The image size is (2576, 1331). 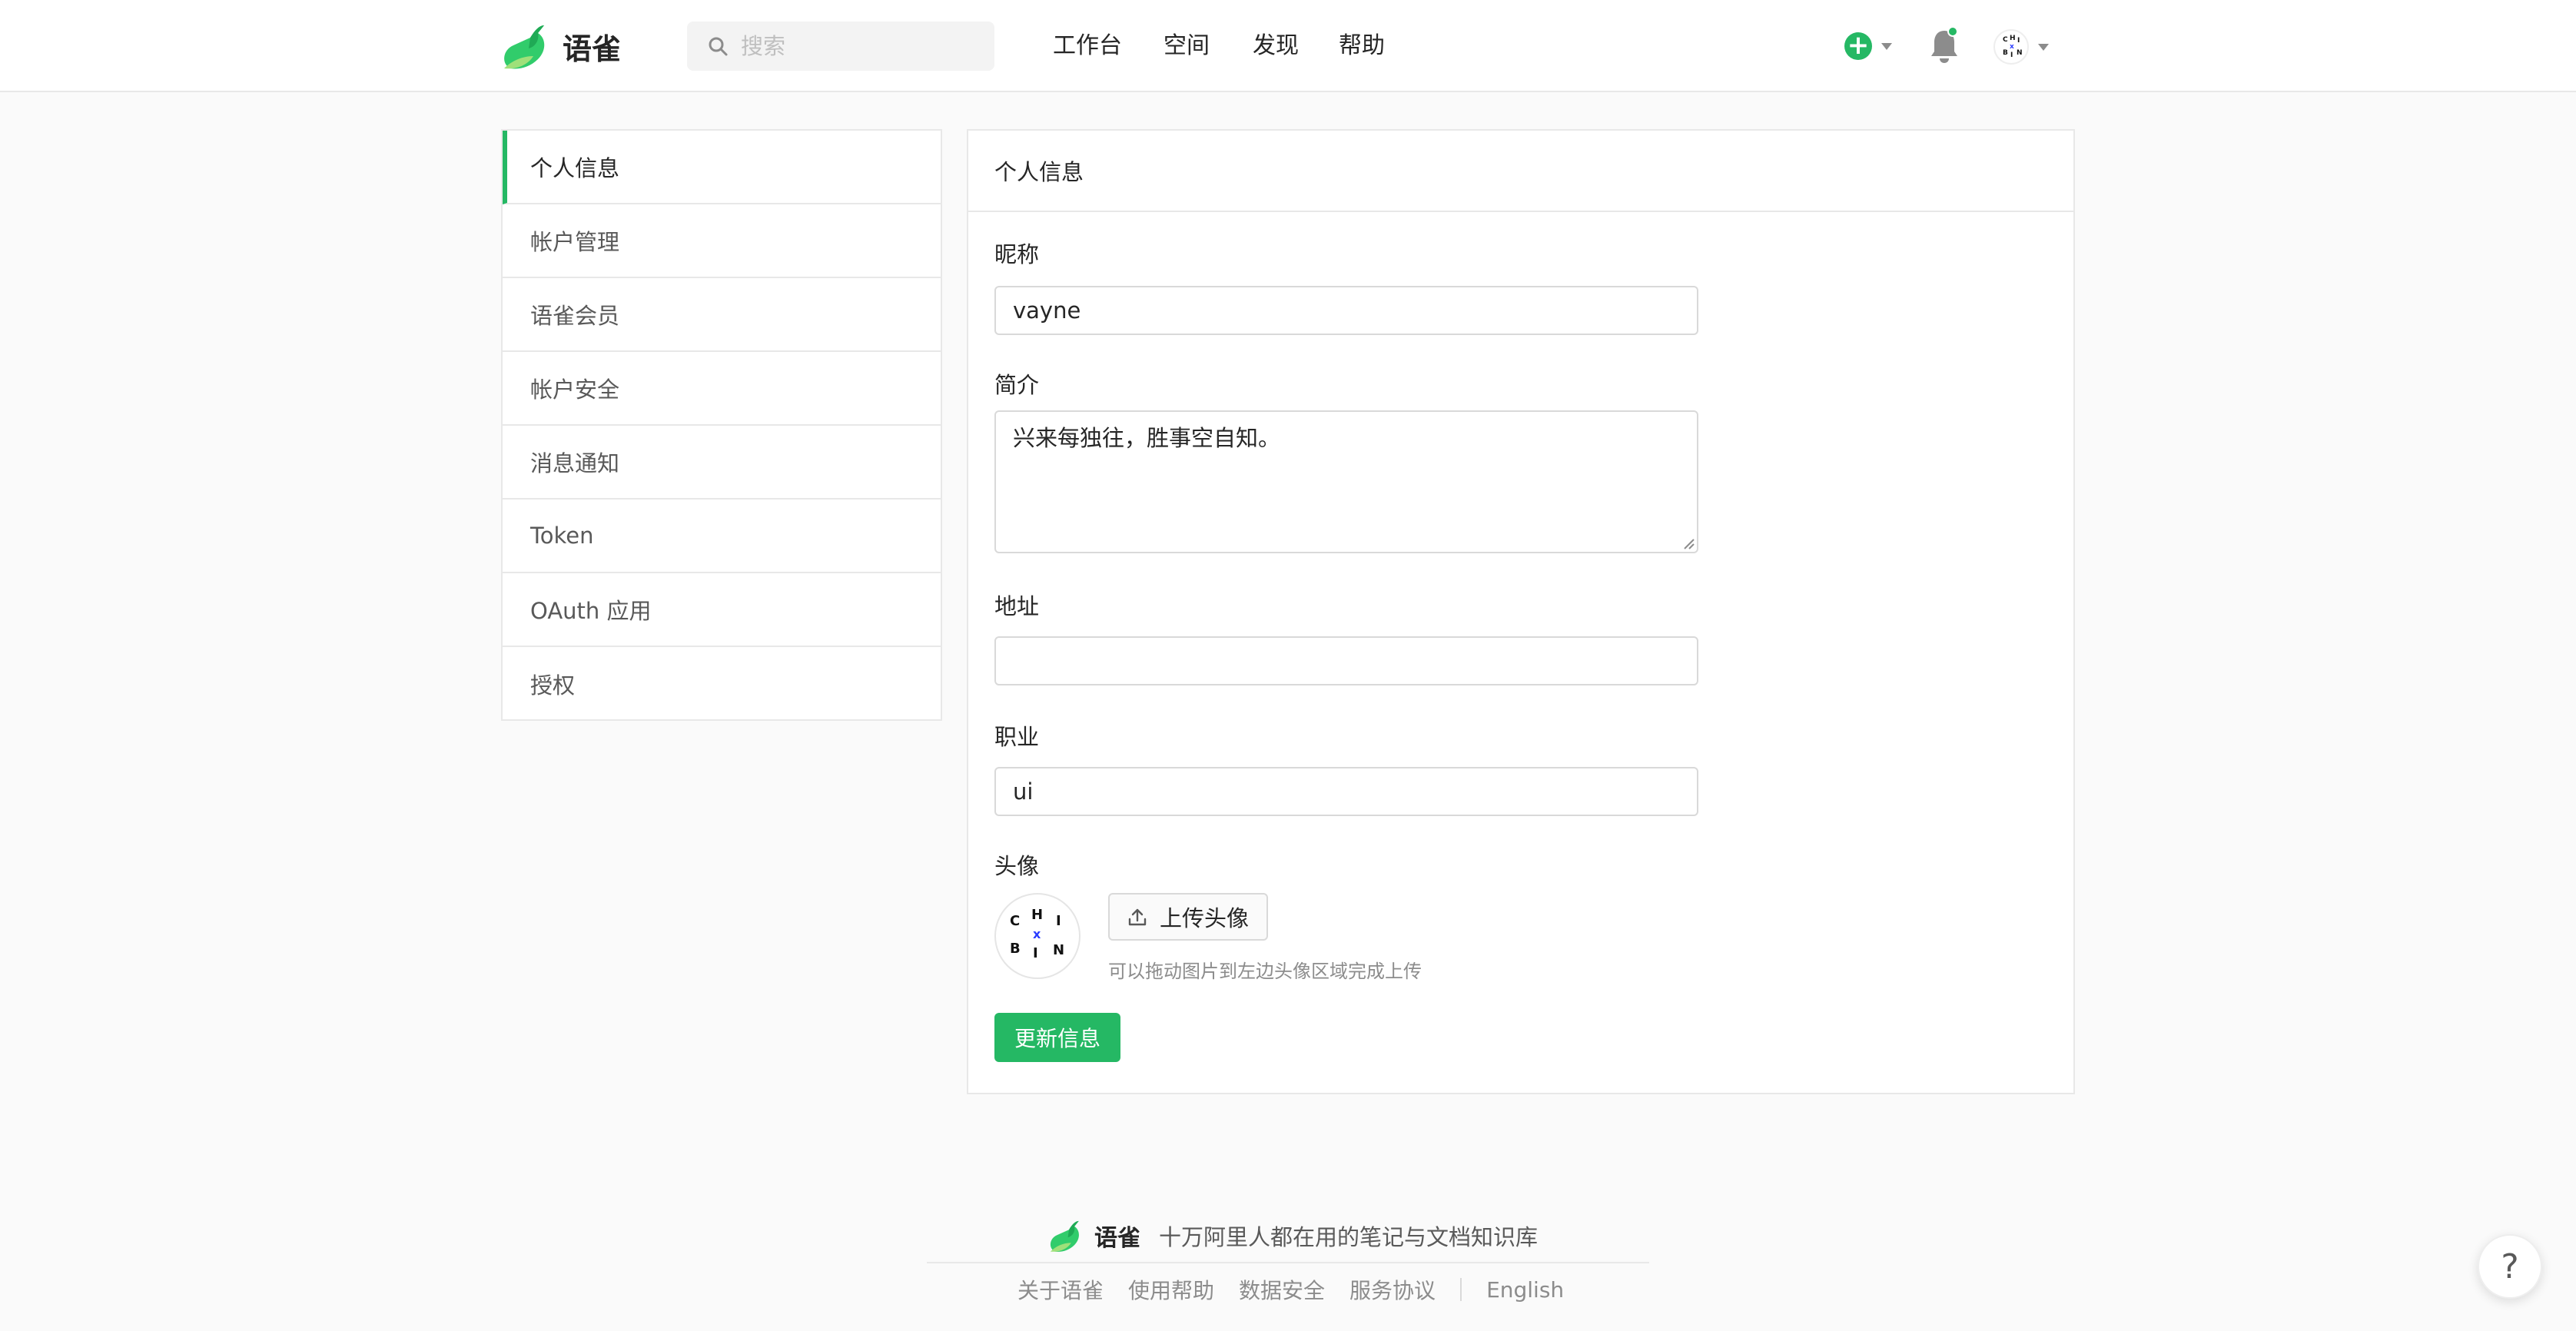 I want to click on yuque-logo: 语雀, so click(x=560, y=46).